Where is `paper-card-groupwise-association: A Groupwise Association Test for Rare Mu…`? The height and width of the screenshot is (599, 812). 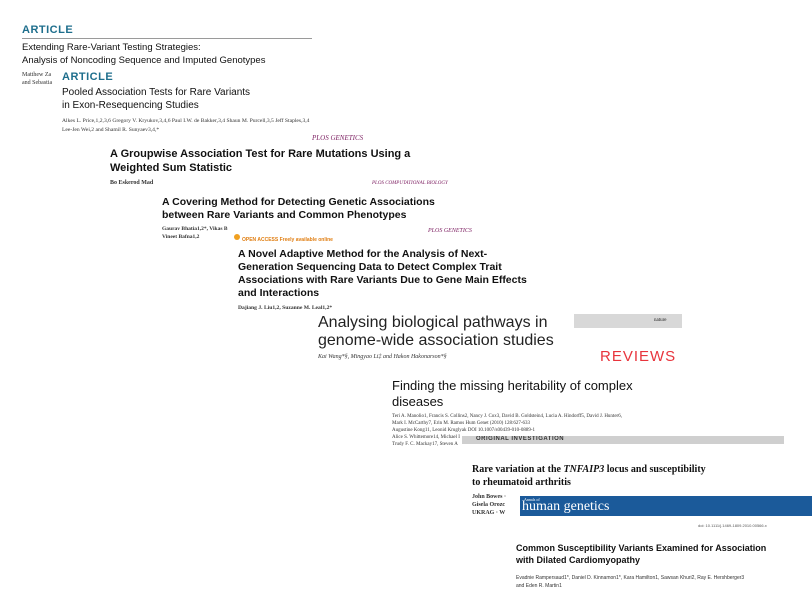 paper-card-groupwise-association: A Groupwise Association Test for Rare Mu… is located at coordinates (276, 168).